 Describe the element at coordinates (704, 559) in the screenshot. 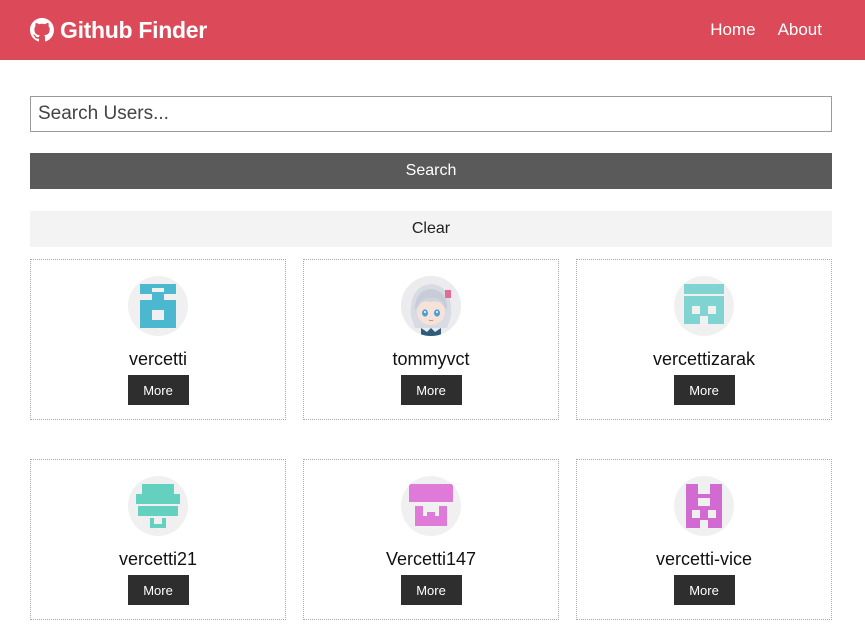

I see `user-login: vercetti-vice` at that location.